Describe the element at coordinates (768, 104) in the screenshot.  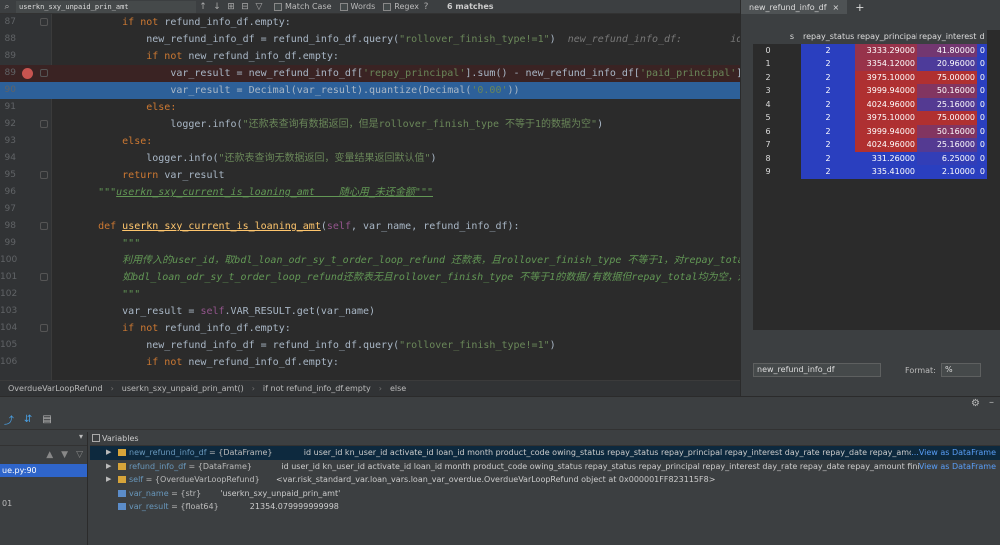
I see `table-cell: 4` at that location.